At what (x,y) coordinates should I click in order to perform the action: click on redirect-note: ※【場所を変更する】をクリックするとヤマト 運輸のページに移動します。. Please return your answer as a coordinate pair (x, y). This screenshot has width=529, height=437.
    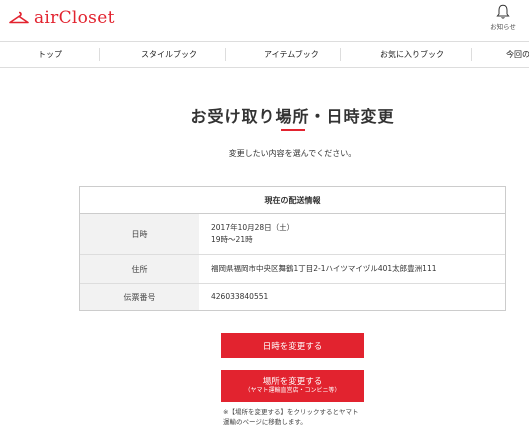
    Looking at the image, I should click on (298, 417).